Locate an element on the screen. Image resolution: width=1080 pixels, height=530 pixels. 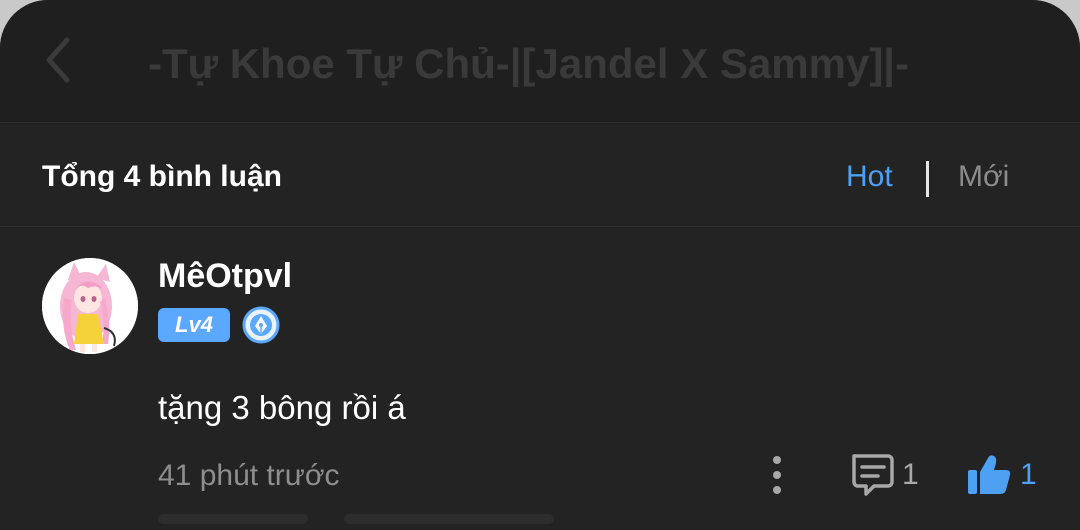
comment-timestamp: 41 phút trước is located at coordinates (249, 475).